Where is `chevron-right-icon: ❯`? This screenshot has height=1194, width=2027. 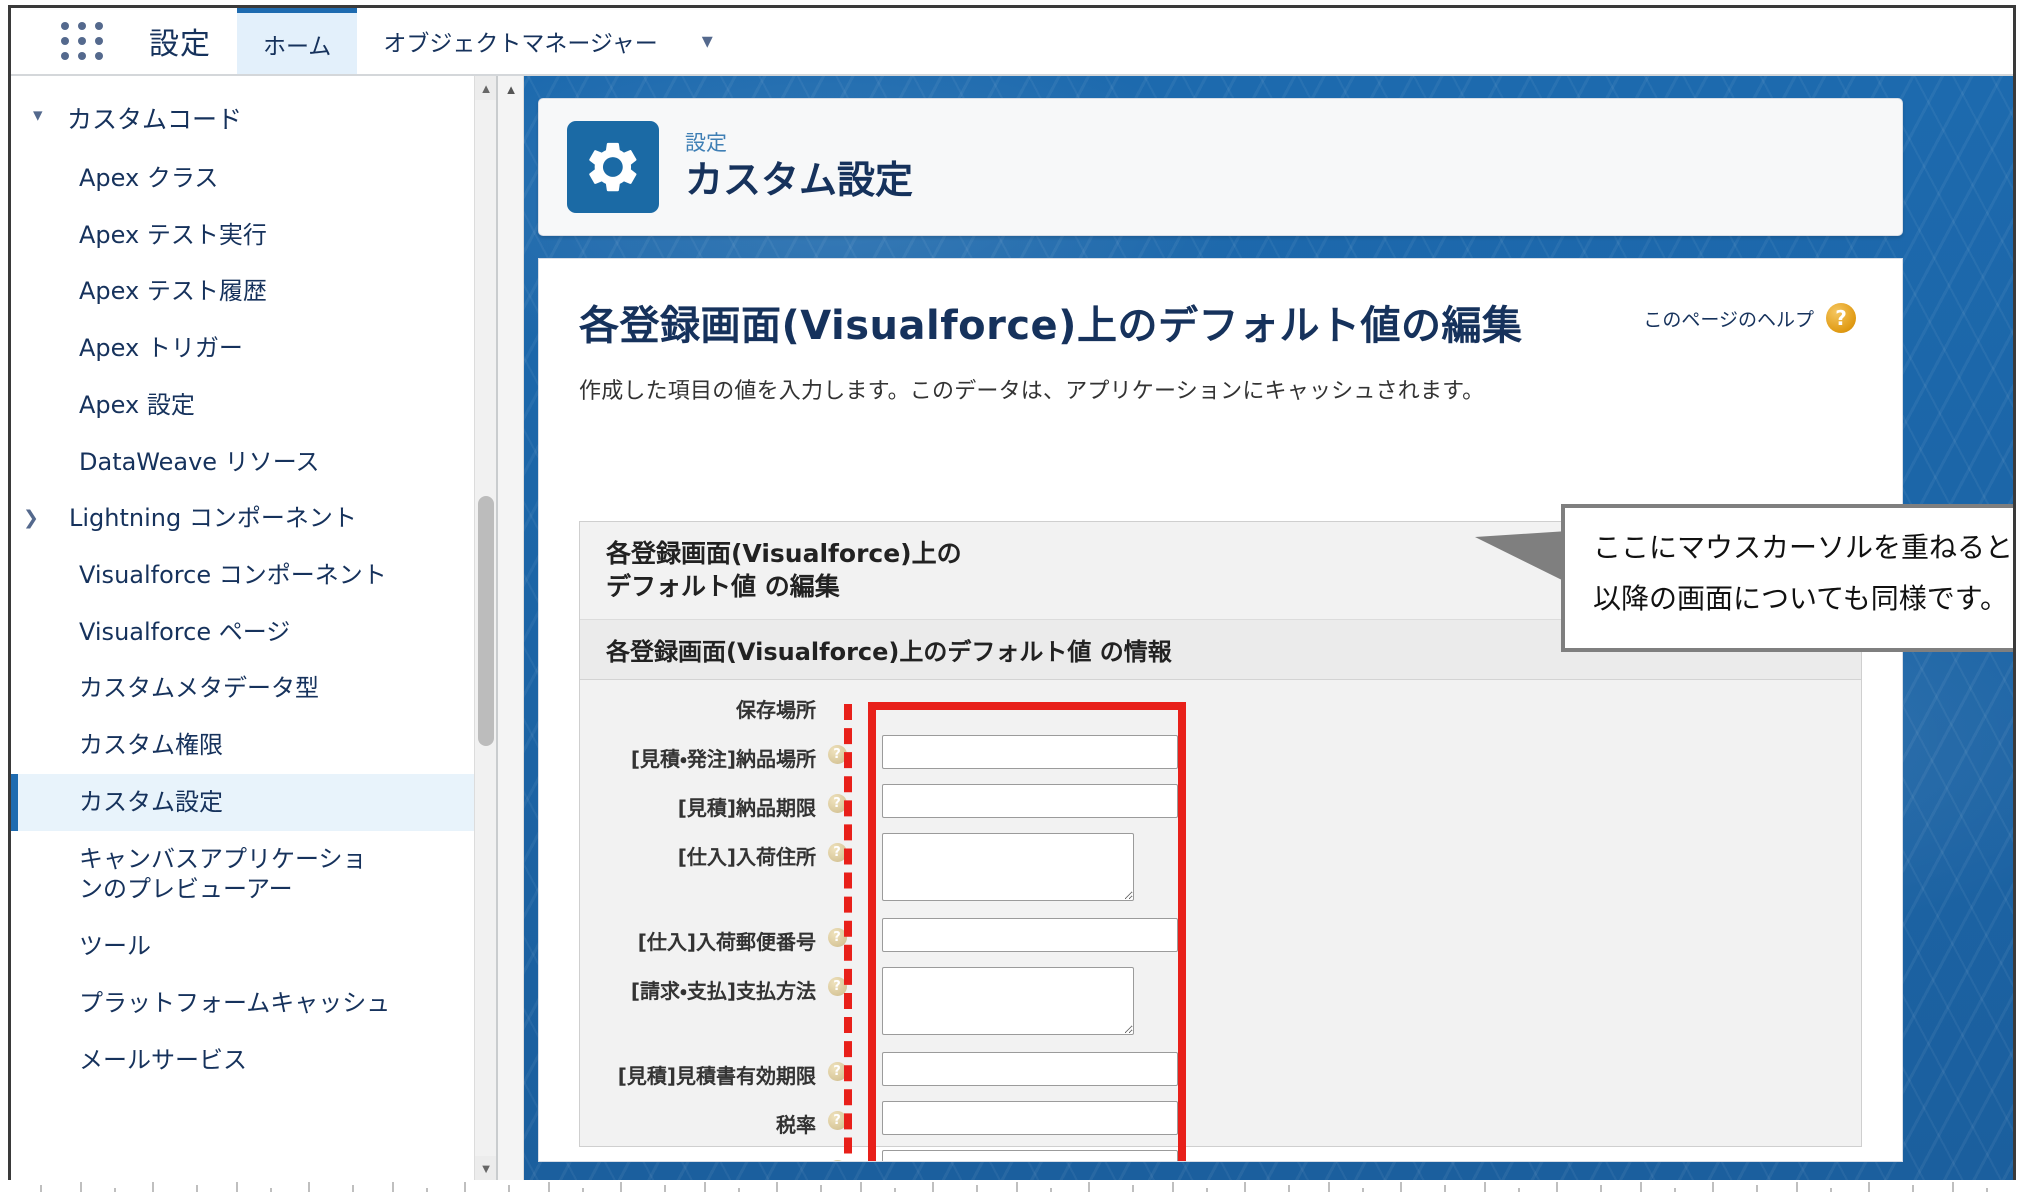
chevron-right-icon: ❯ is located at coordinates (31, 518).